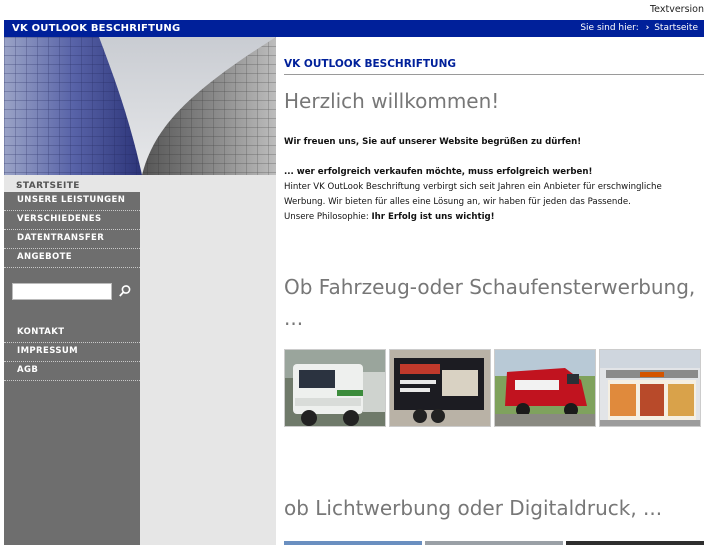 Image resolution: width=727 pixels, height=545 pixels. I want to click on gallery-image-trailer, so click(440, 388).